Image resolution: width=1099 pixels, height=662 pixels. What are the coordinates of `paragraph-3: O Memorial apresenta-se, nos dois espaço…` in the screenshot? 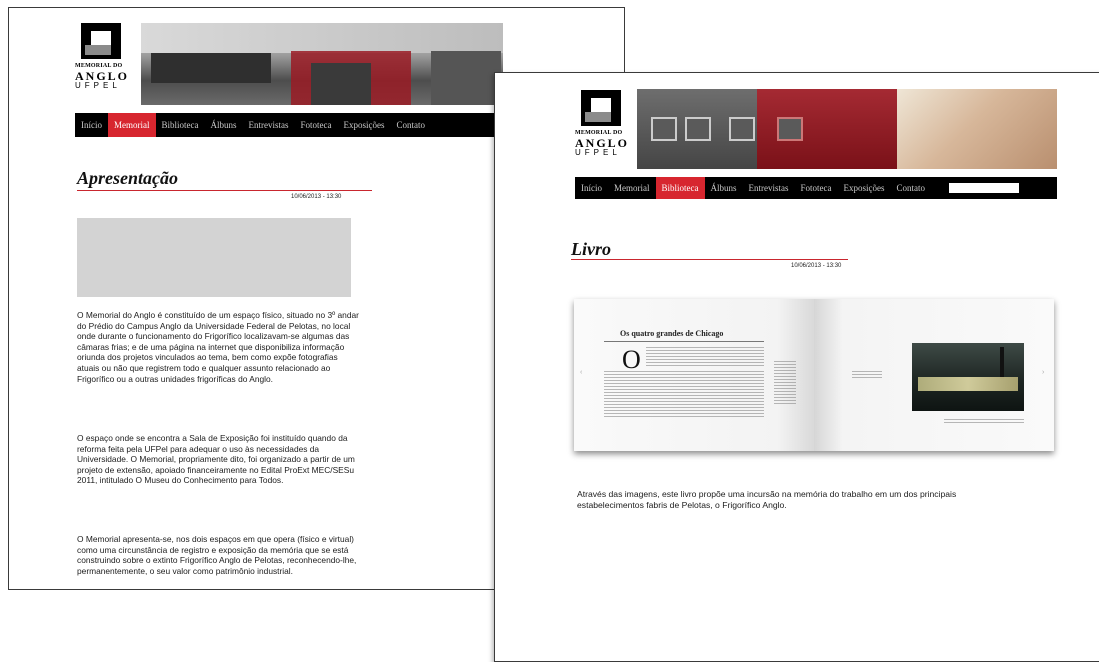 It's located at (217, 555).